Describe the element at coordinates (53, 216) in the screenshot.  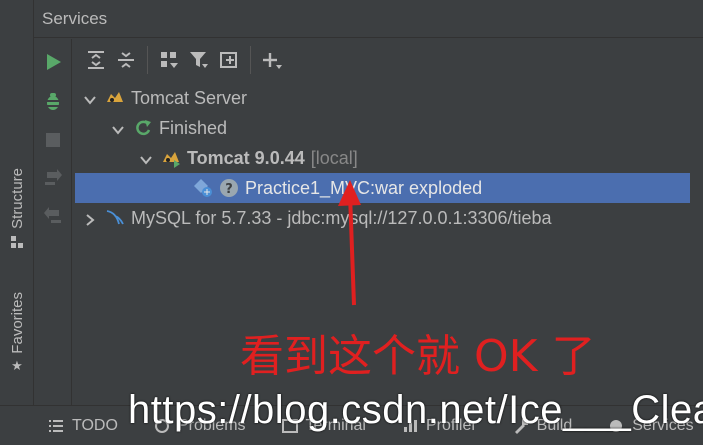
I see `undeploy-icon` at that location.